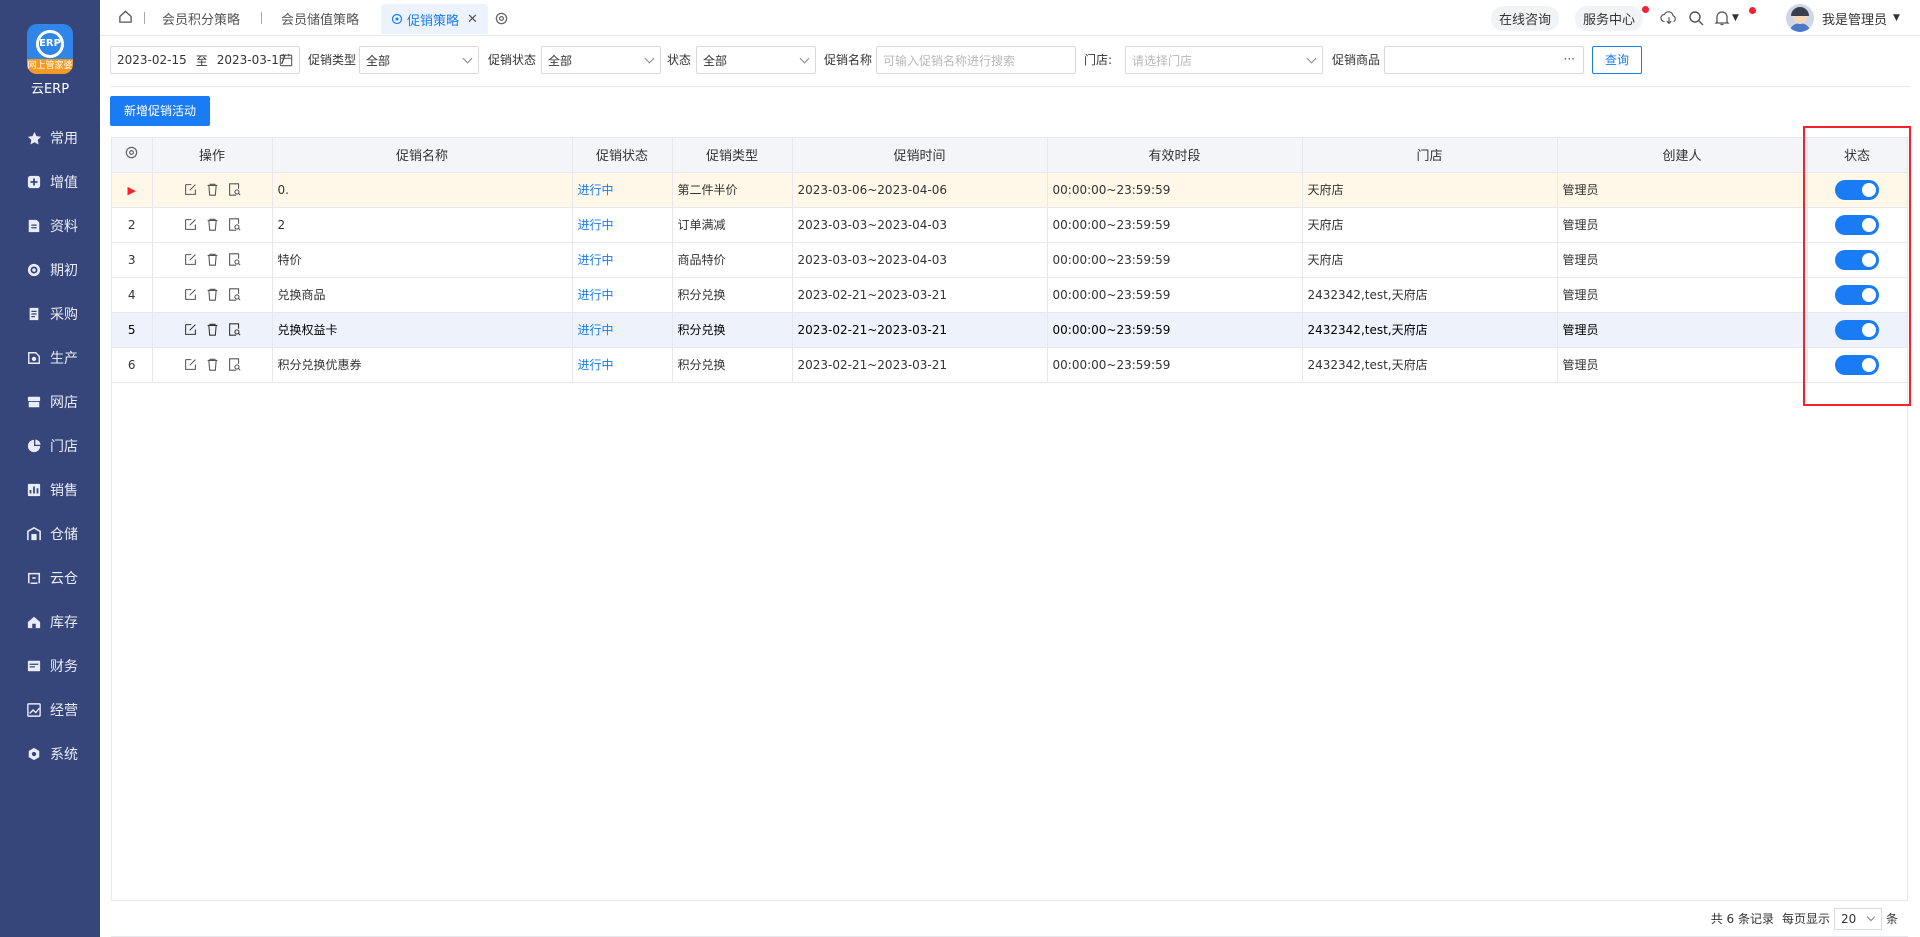 The height and width of the screenshot is (937, 1920). Describe the element at coordinates (1010, 86) in the screenshot. I see `filter-divider` at that location.